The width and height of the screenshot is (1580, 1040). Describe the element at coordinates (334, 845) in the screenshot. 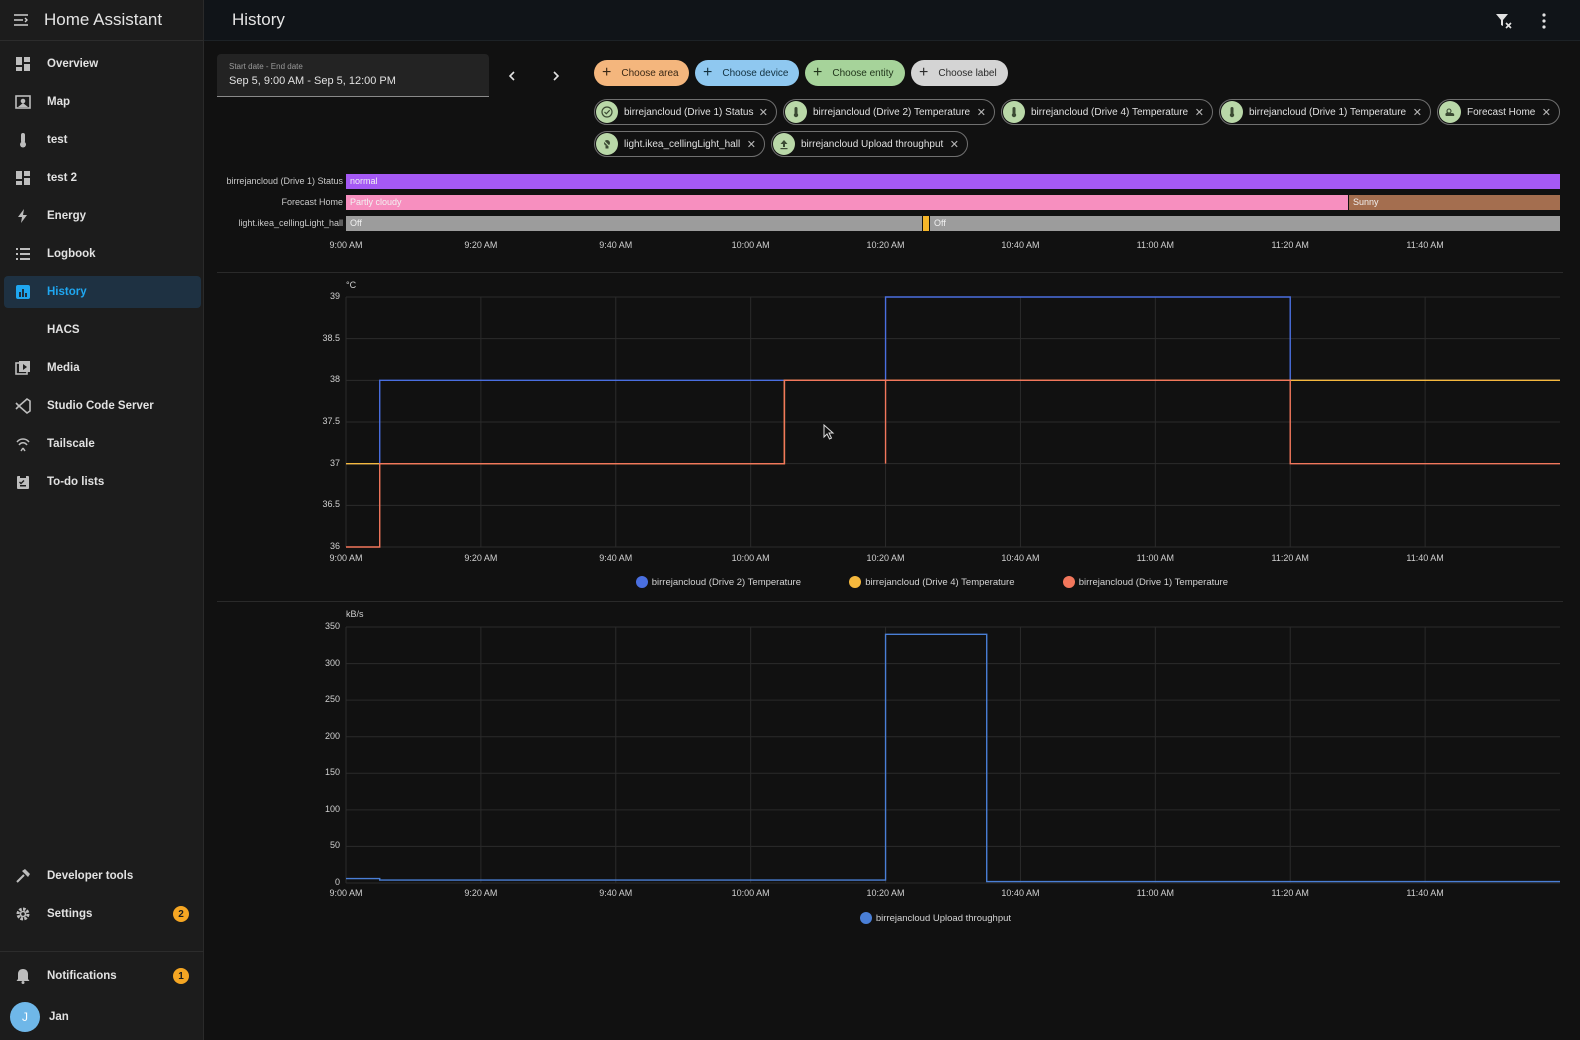

I see `y-tick-label: 50` at that location.